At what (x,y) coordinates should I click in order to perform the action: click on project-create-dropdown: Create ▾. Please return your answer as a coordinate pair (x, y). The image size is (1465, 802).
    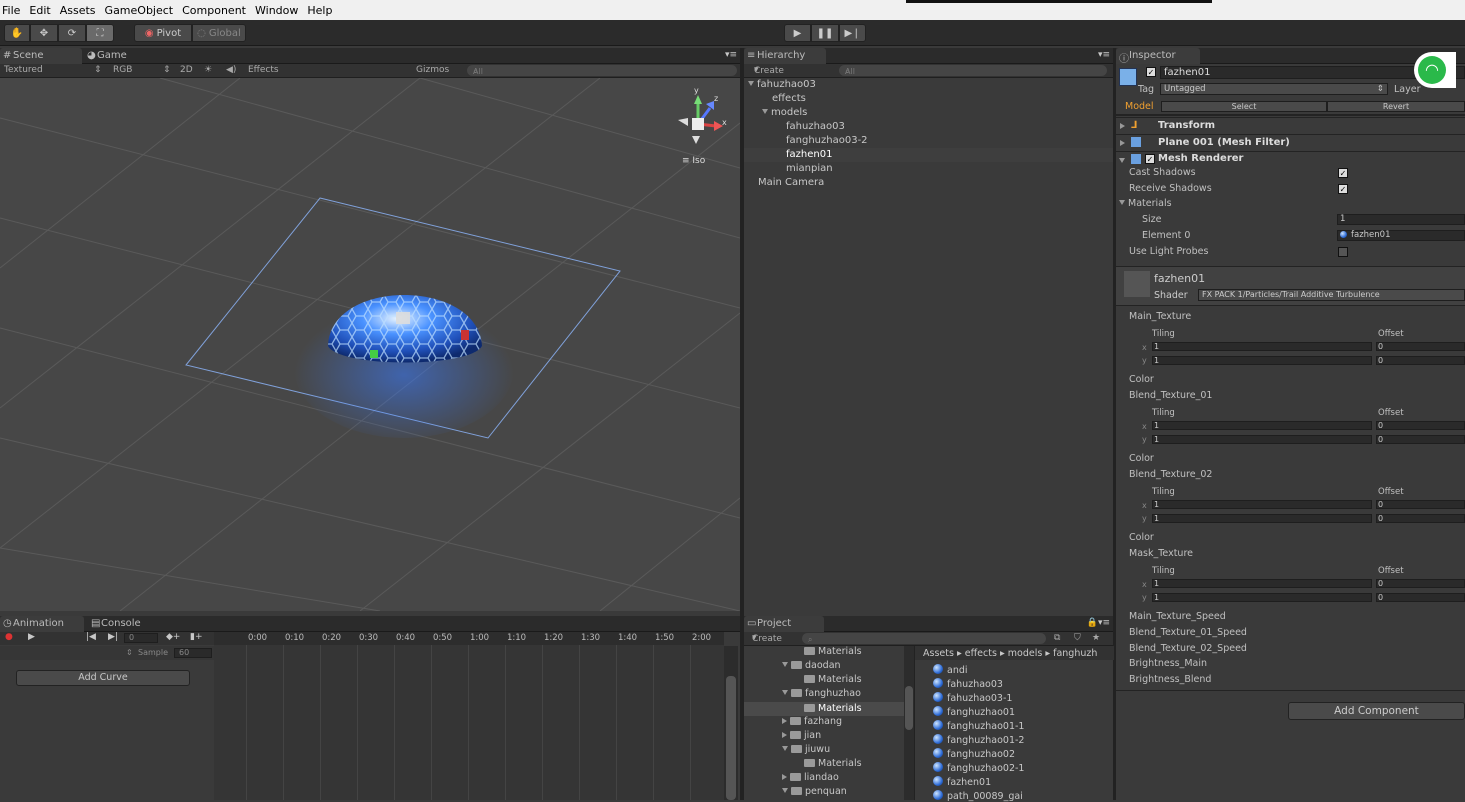
    Looking at the image, I should click on (767, 638).